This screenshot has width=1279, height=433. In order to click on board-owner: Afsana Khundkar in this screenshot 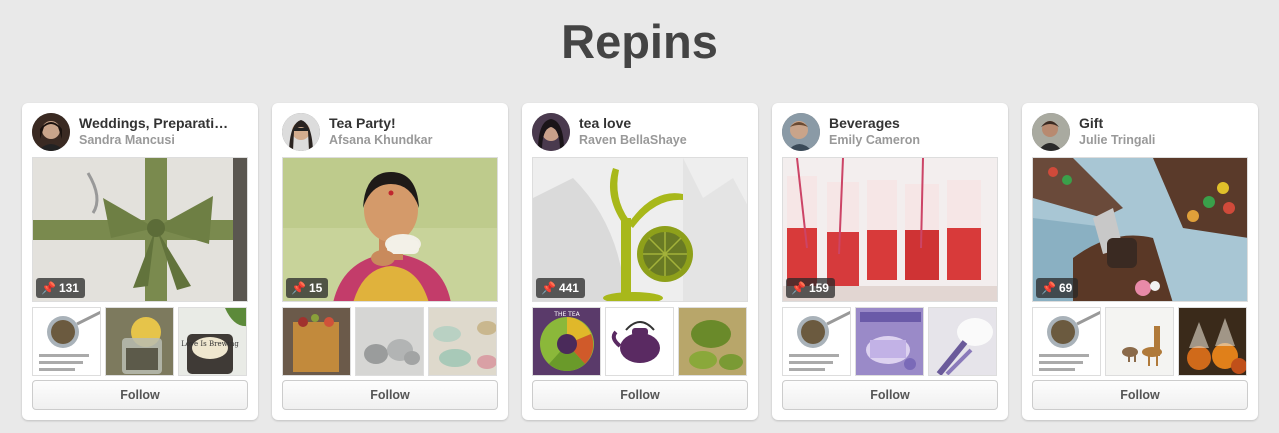, I will do `click(414, 140)`.